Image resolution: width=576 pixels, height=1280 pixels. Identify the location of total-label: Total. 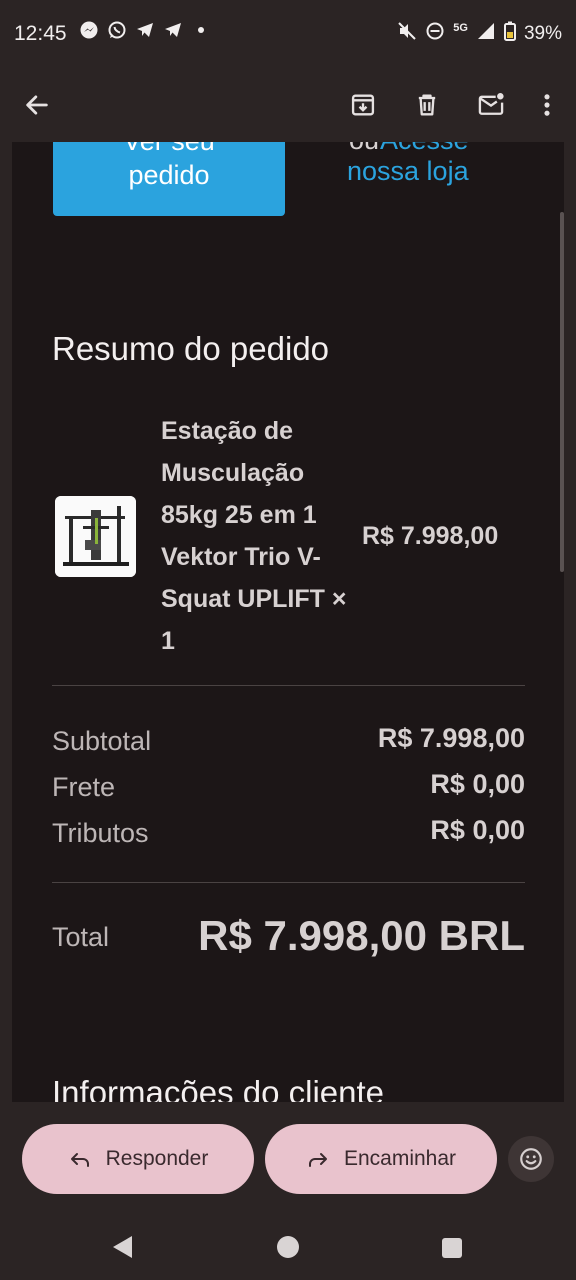
(81, 937).